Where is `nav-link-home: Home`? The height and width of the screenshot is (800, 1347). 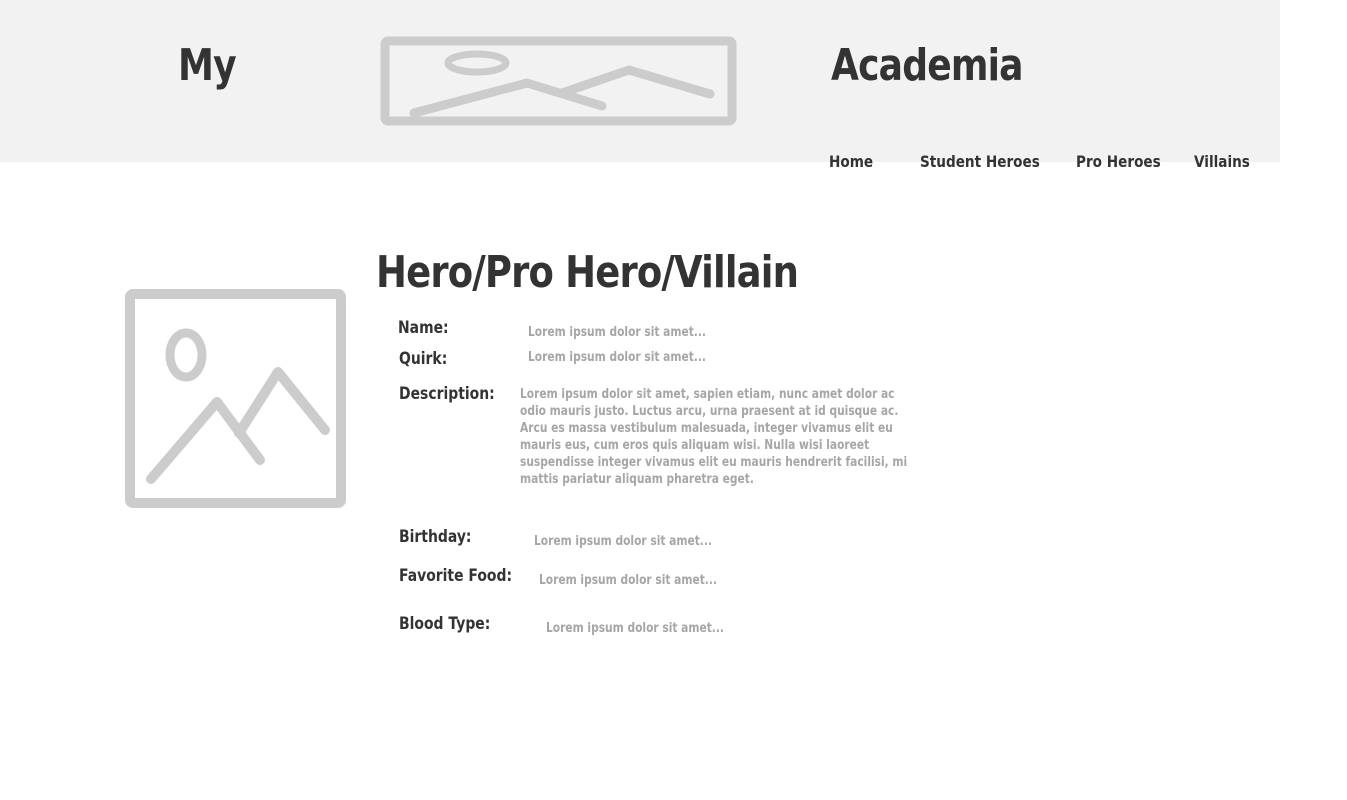
nav-link-home: Home is located at coordinates (851, 161).